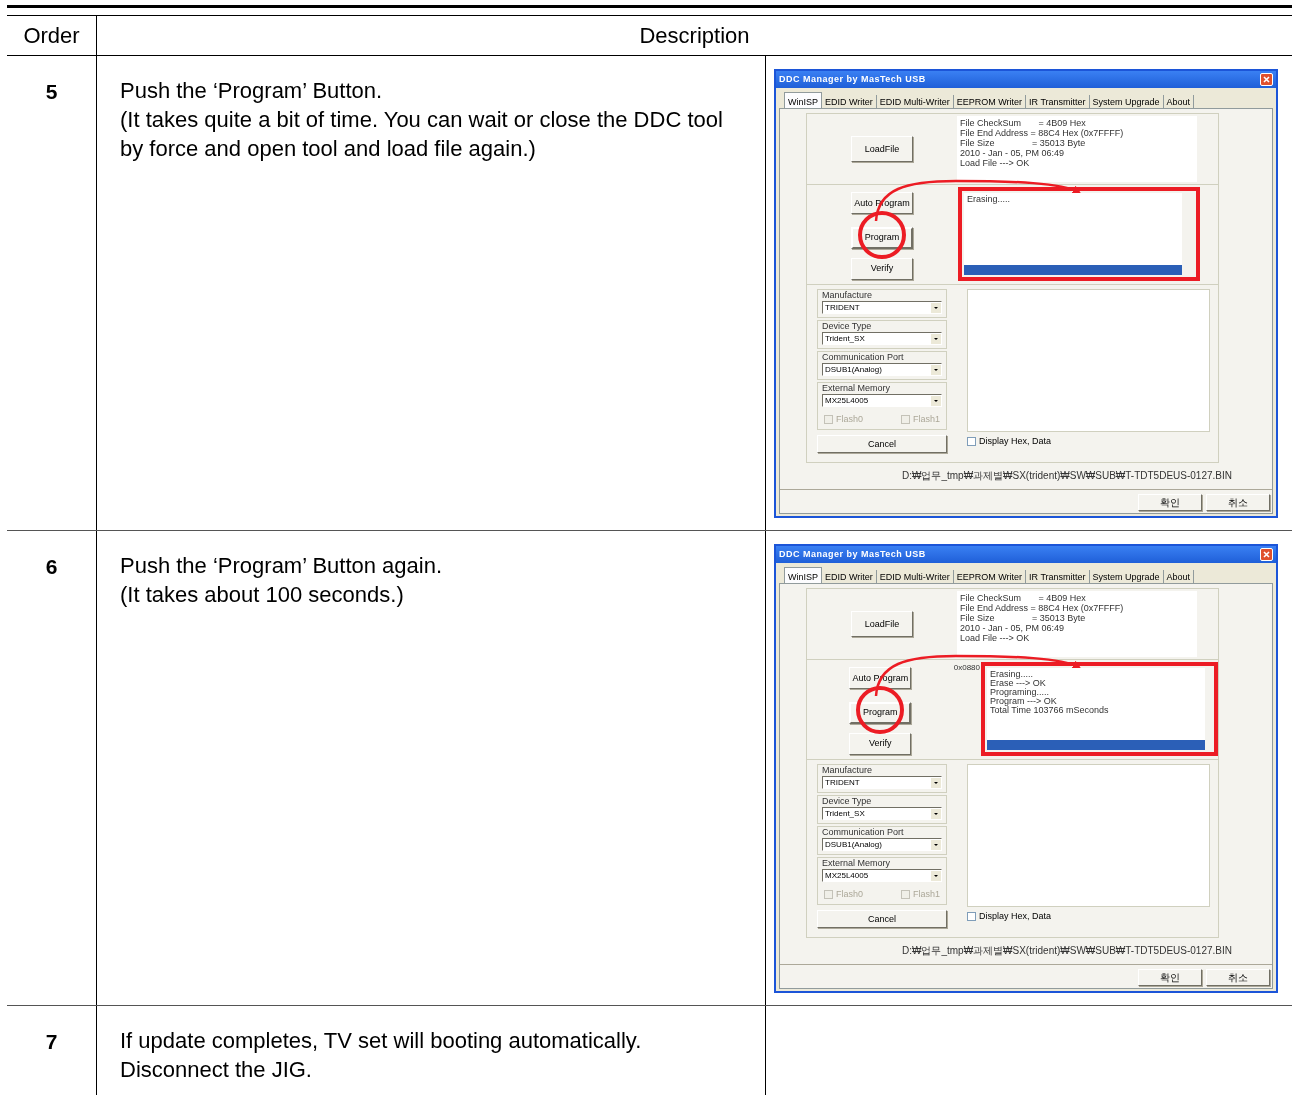 The width and height of the screenshot is (1292, 1095). Describe the element at coordinates (51, 567) in the screenshot. I see `step-number: 6` at that location.